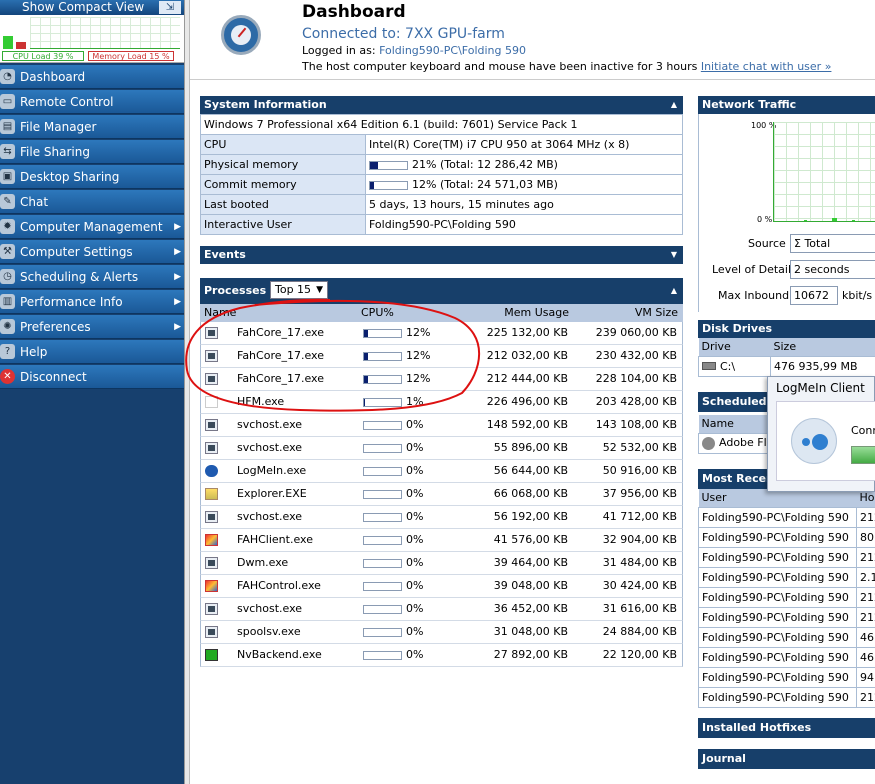 Image resolution: width=875 pixels, height=784 pixels. I want to click on sidebar-item-preferences: ✺ Preferences ▶, so click(92, 327).